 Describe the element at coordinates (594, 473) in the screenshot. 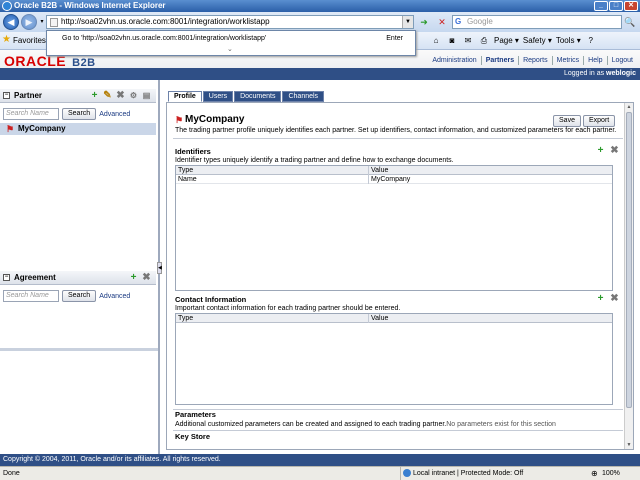

I see `zoom-icon: ⊕` at that location.